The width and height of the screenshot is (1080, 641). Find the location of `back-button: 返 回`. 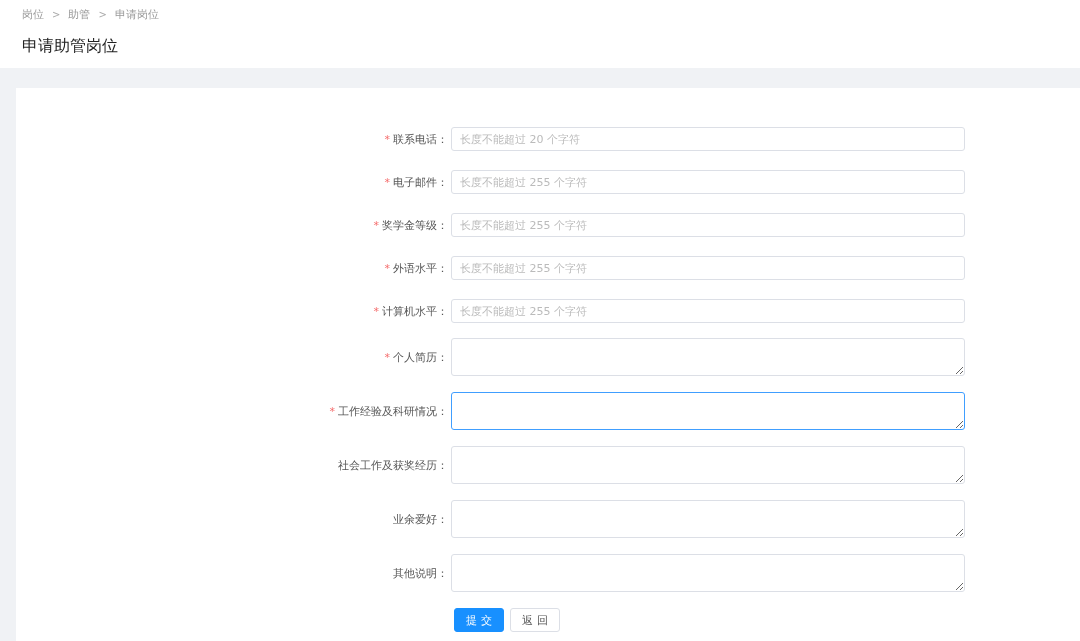

back-button: 返 回 is located at coordinates (535, 620).